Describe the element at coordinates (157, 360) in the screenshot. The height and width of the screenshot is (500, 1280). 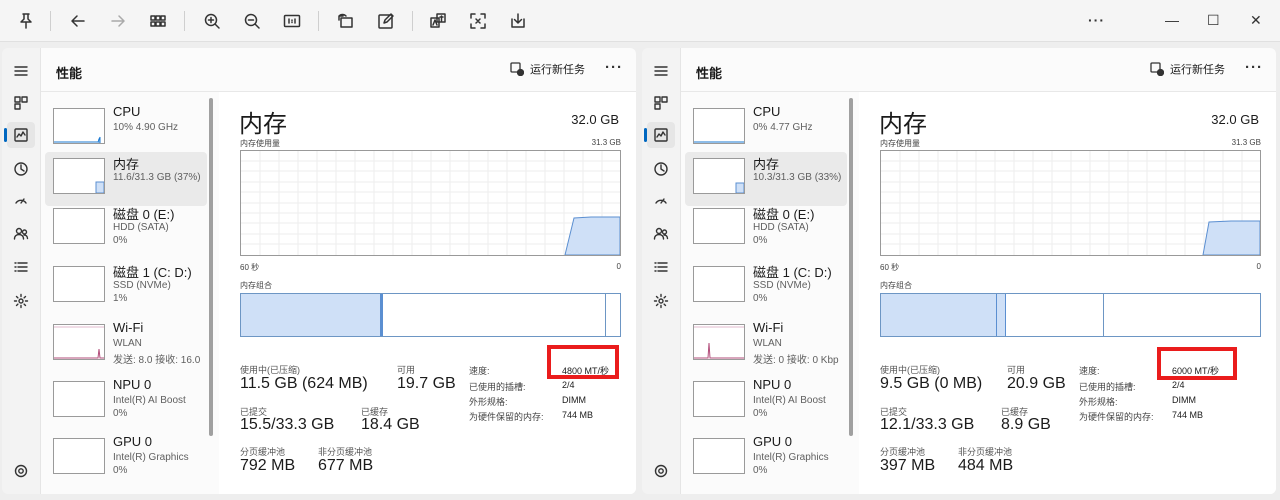
I see `device-stat: 发送: 8.0 接收: 16.0` at that location.